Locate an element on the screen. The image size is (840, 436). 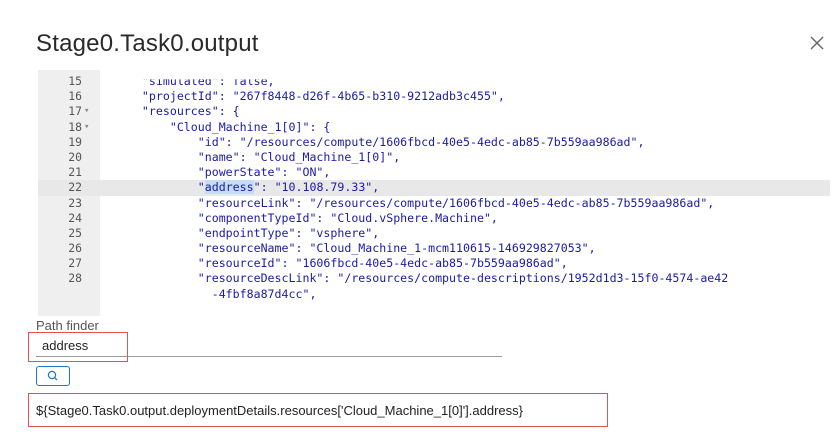
line-number: 25 is located at coordinates (75, 232).